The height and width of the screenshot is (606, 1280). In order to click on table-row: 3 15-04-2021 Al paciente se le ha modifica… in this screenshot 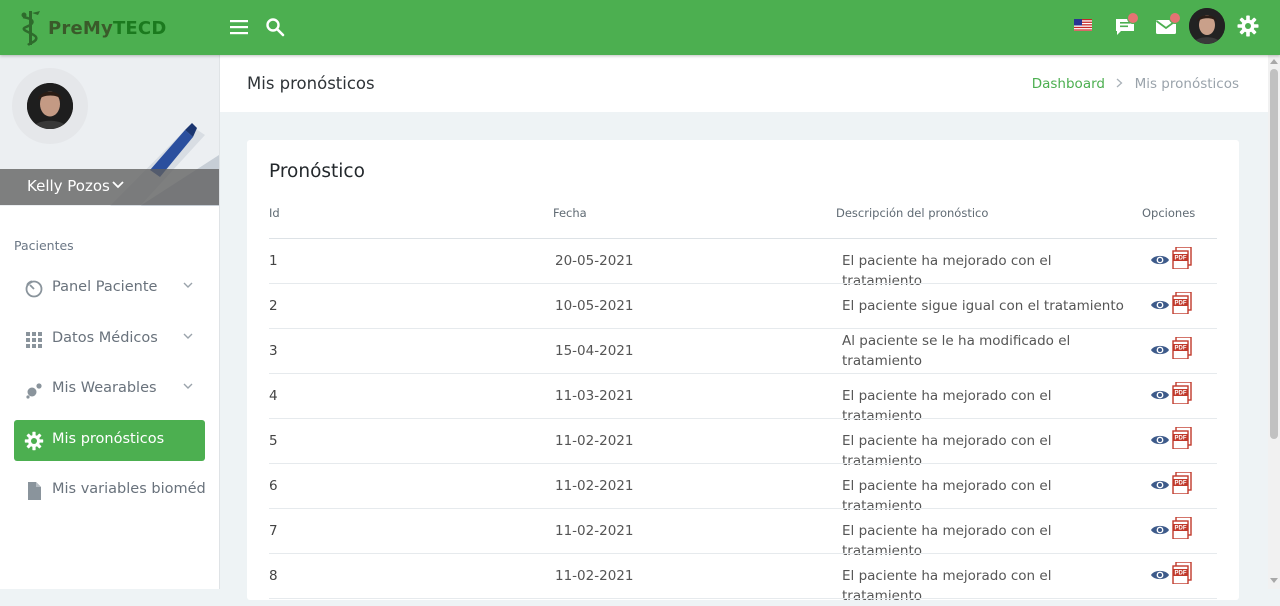, I will do `click(743, 351)`.